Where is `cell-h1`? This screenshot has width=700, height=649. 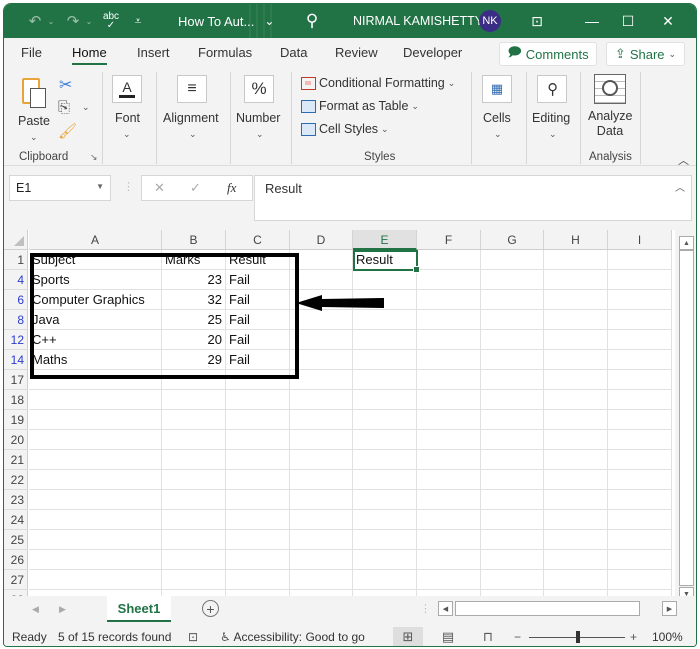 cell-h1 is located at coordinates (576, 260).